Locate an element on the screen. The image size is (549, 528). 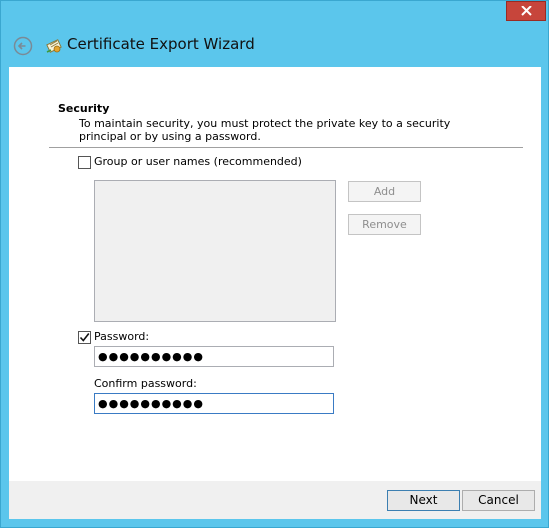
add-button: Add is located at coordinates (384, 191).